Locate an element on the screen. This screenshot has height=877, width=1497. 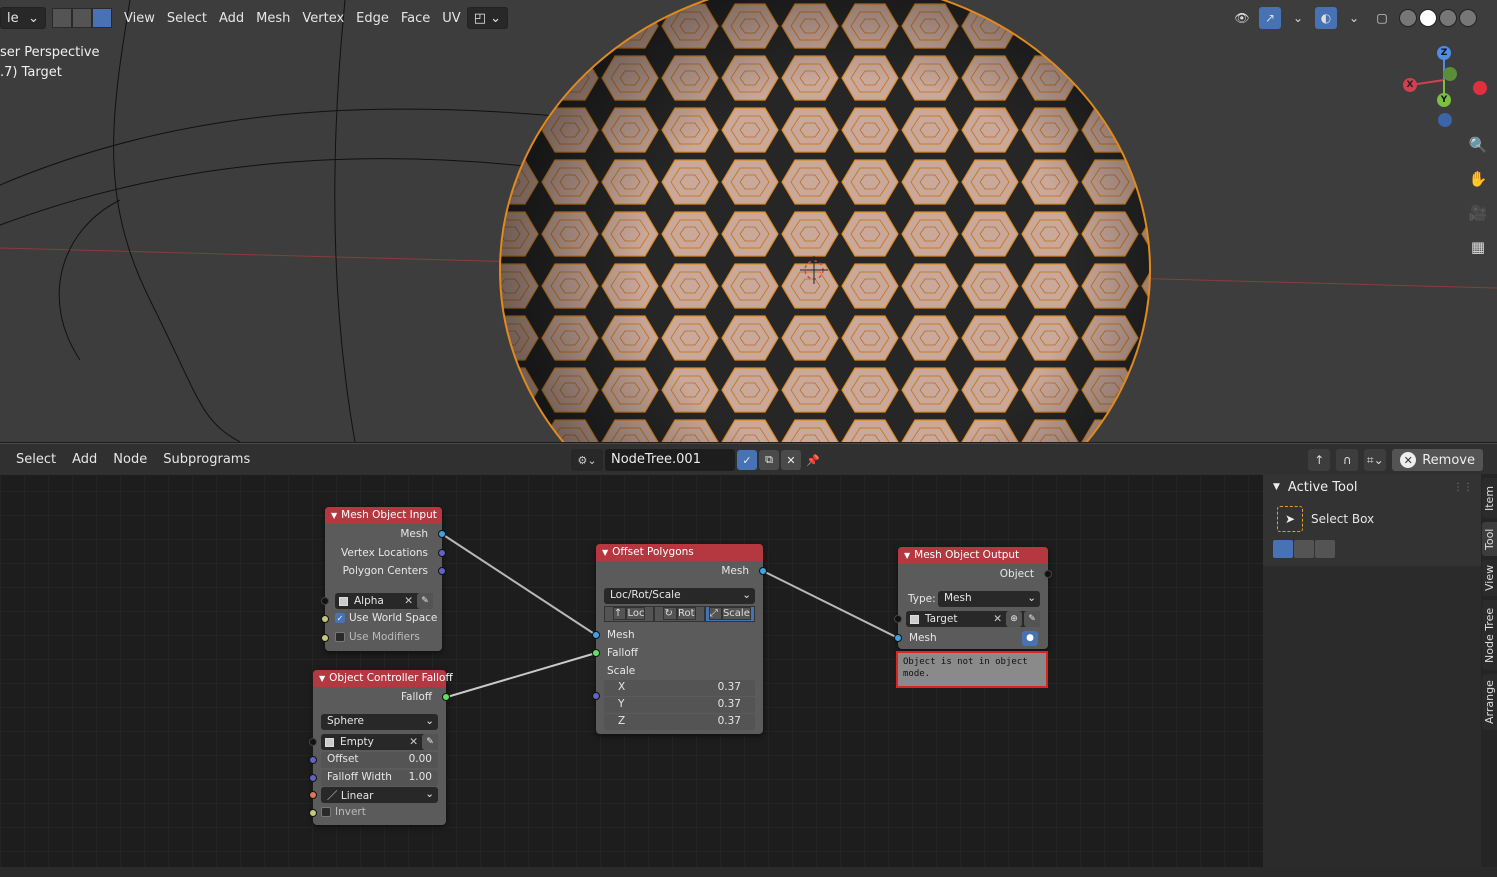
scale-x-field: X 0.37 is located at coordinates (679, 688).